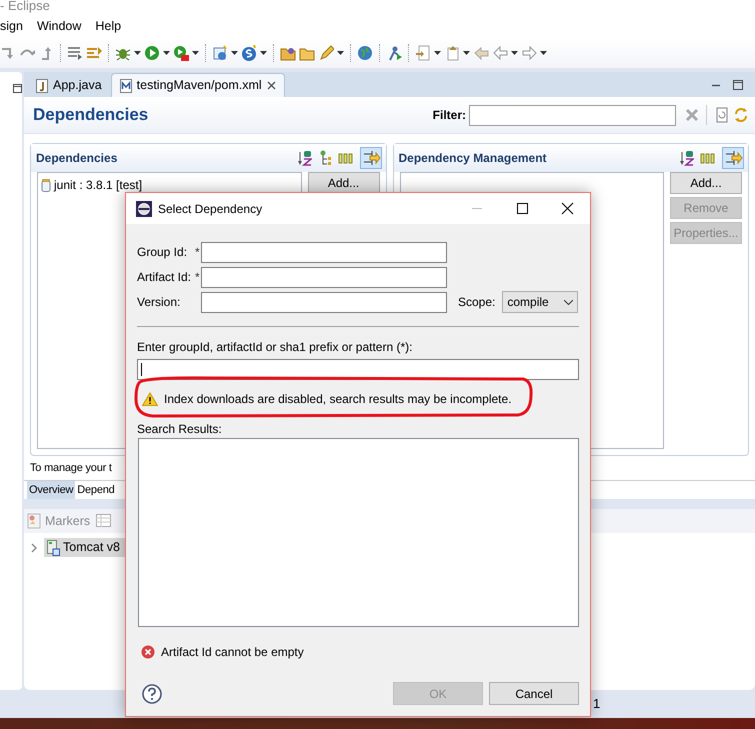  Describe the element at coordinates (449, 115) in the screenshot. I see `filter-label: Filter:` at that location.